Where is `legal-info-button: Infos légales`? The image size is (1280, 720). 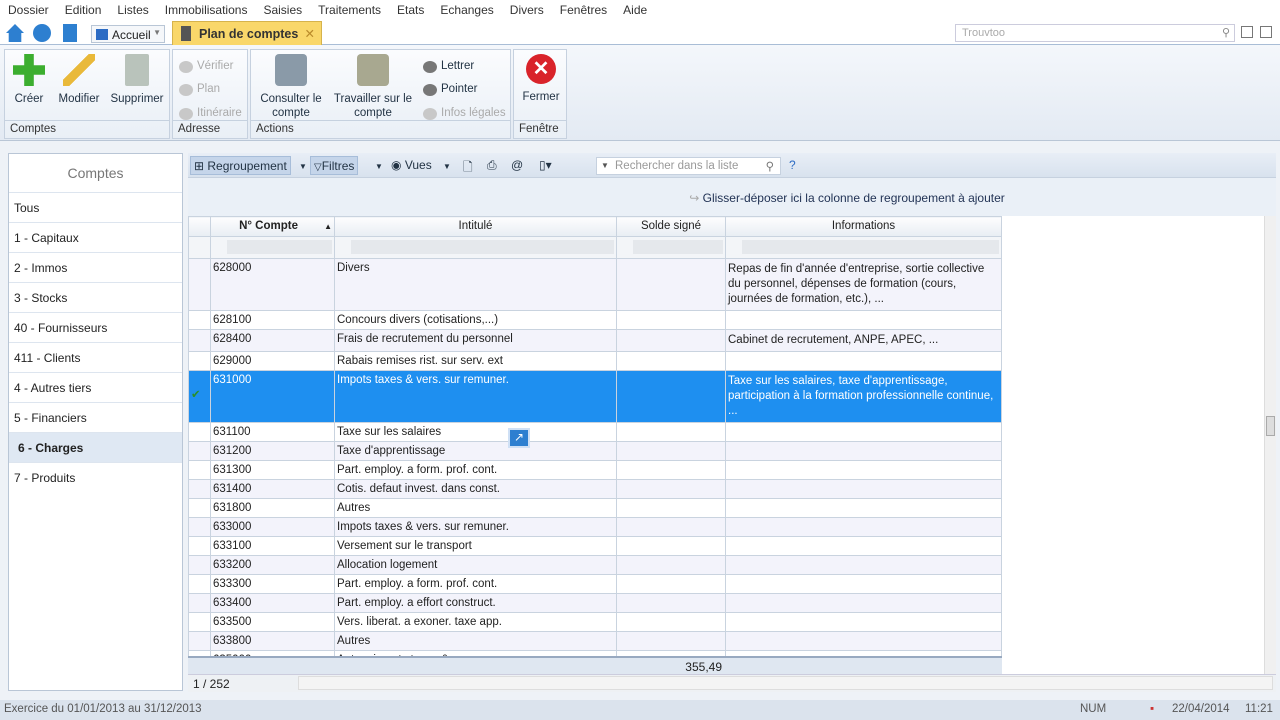 legal-info-button: Infos légales is located at coordinates (464, 113).